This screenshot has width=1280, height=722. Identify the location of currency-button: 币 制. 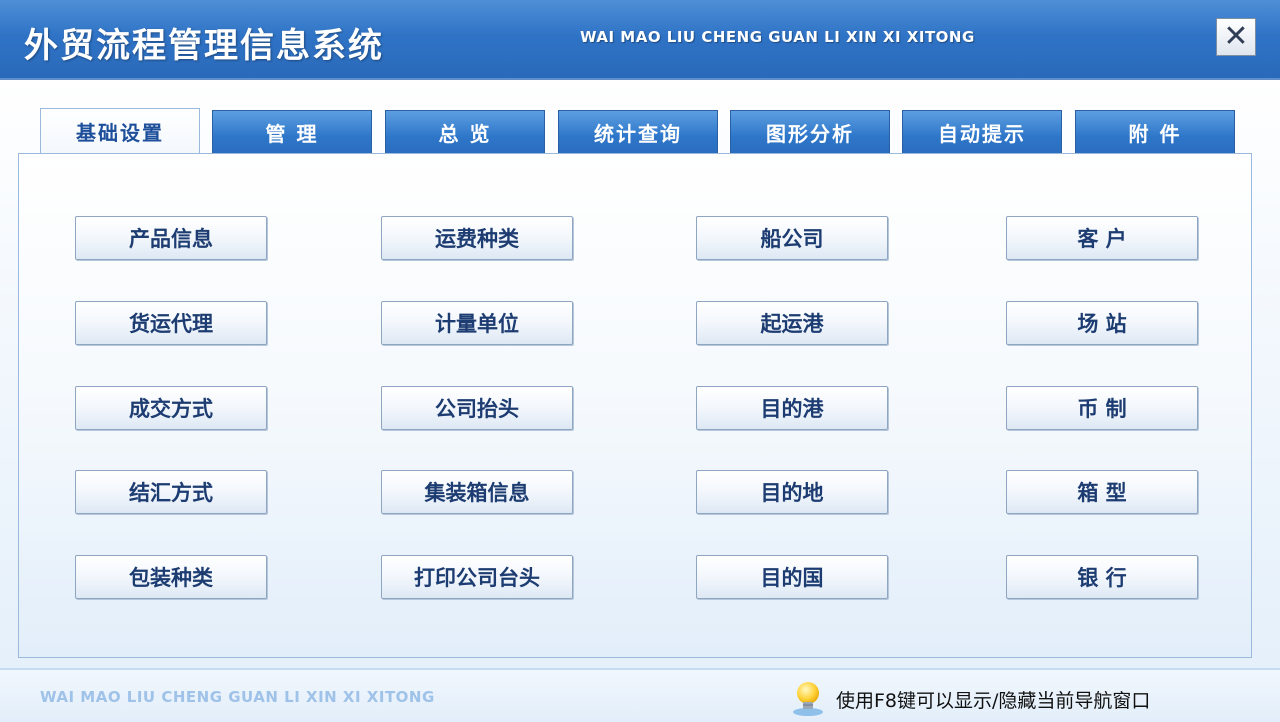
(1102, 408).